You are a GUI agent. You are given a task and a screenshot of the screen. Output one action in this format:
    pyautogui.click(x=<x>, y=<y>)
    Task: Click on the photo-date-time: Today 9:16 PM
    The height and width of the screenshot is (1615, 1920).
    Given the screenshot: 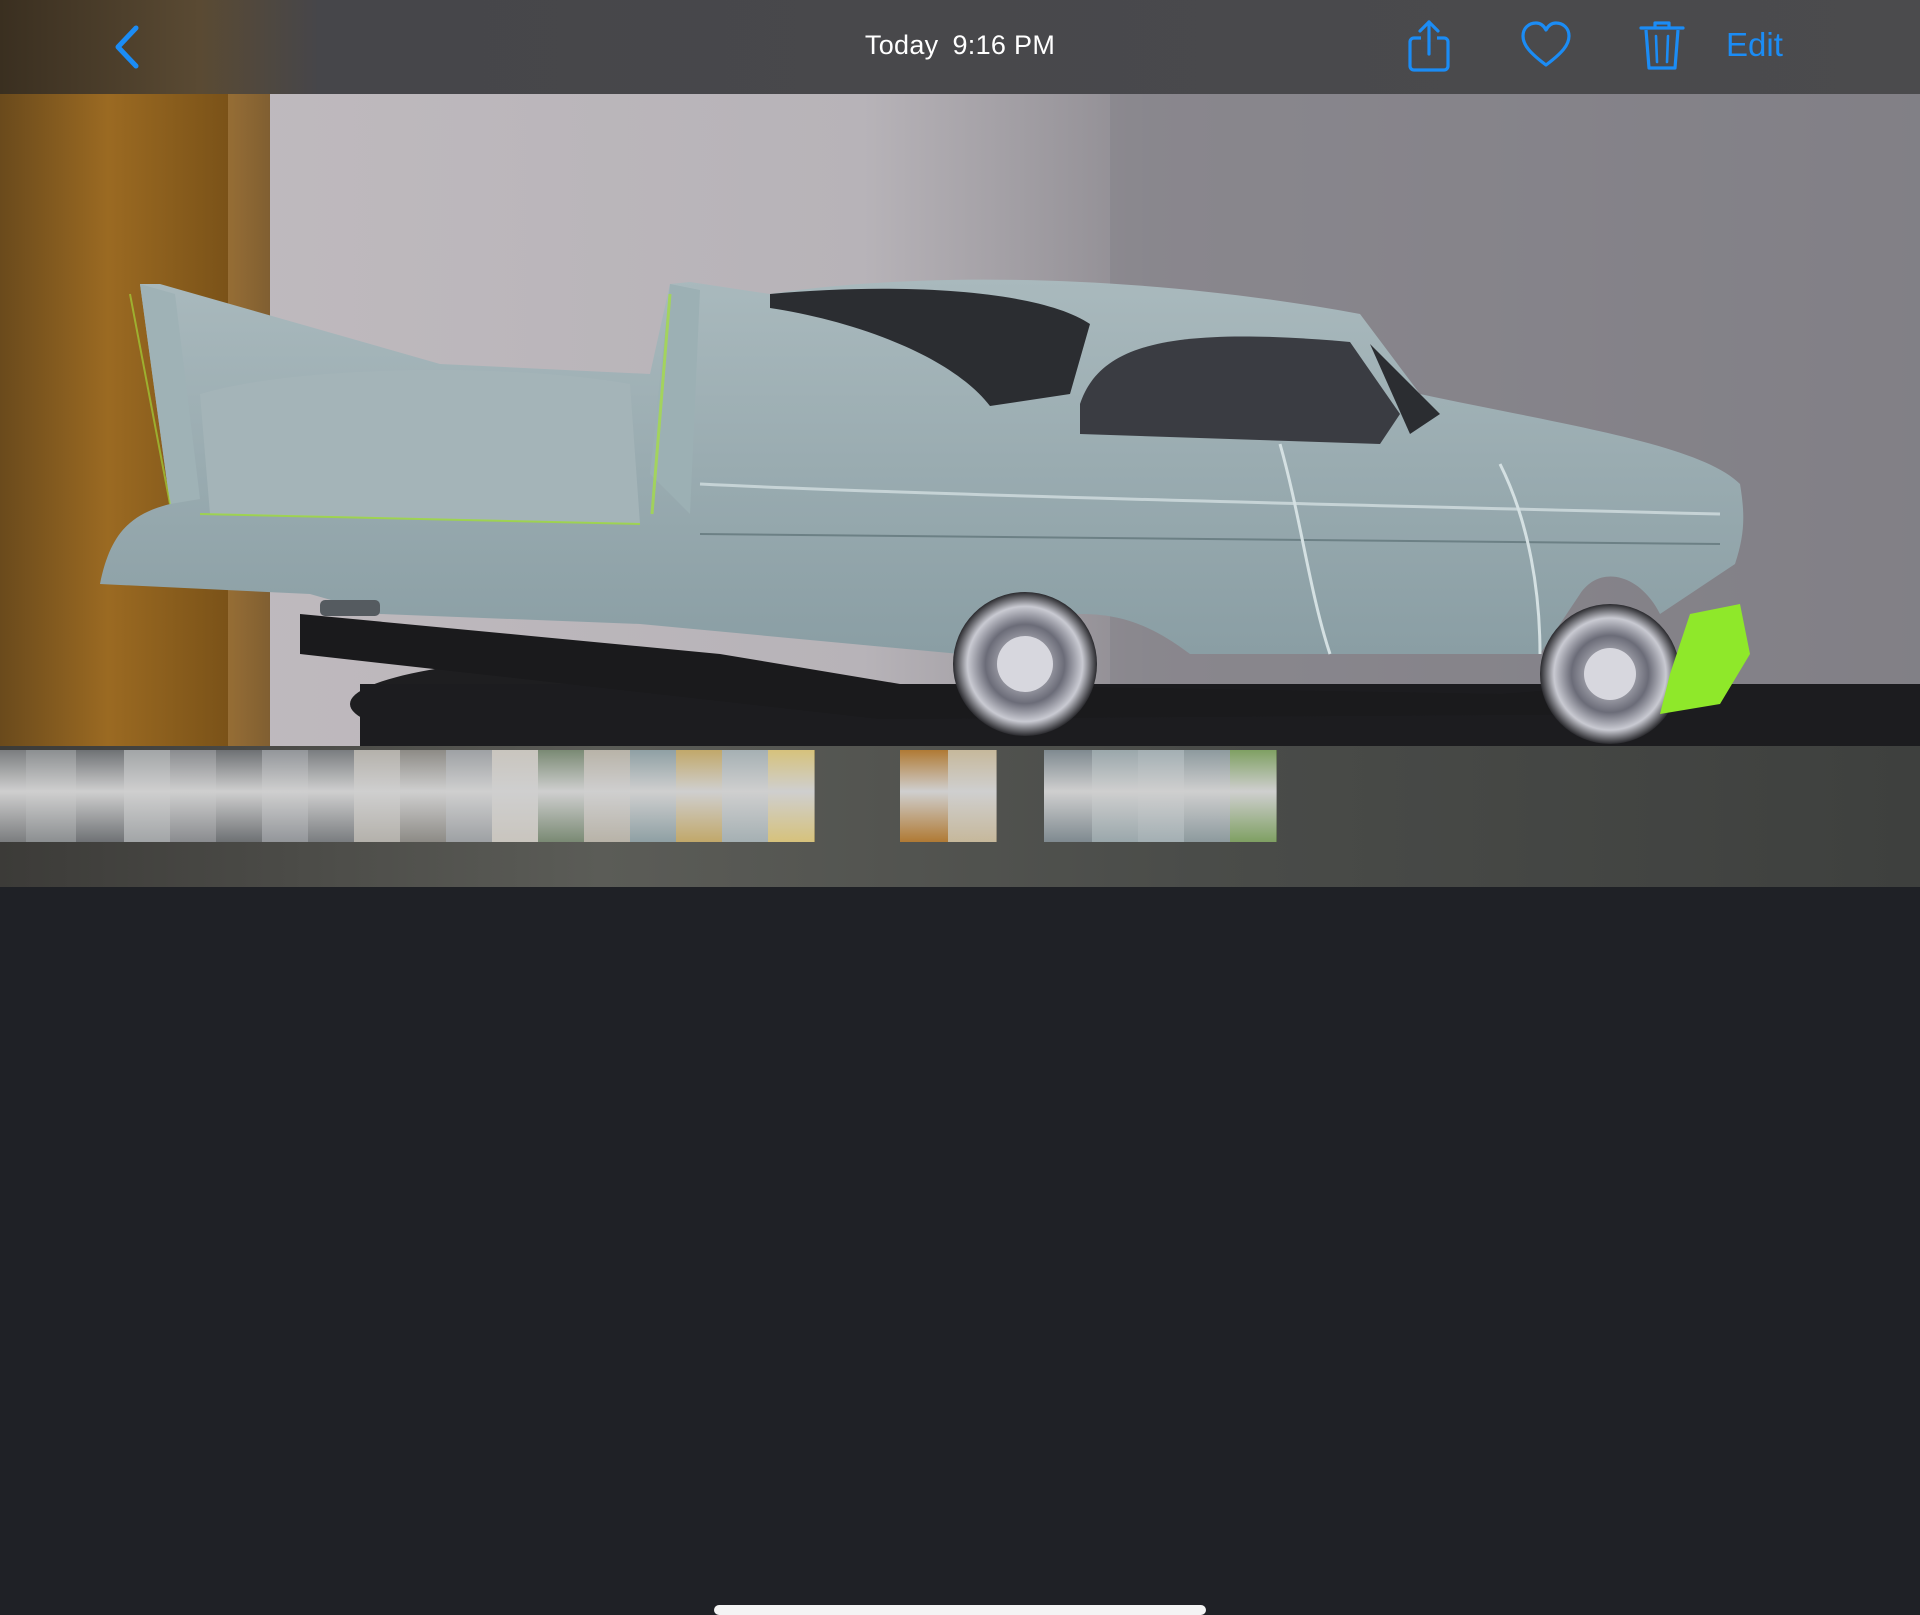 What is the action you would take?
    pyautogui.click(x=960, y=45)
    